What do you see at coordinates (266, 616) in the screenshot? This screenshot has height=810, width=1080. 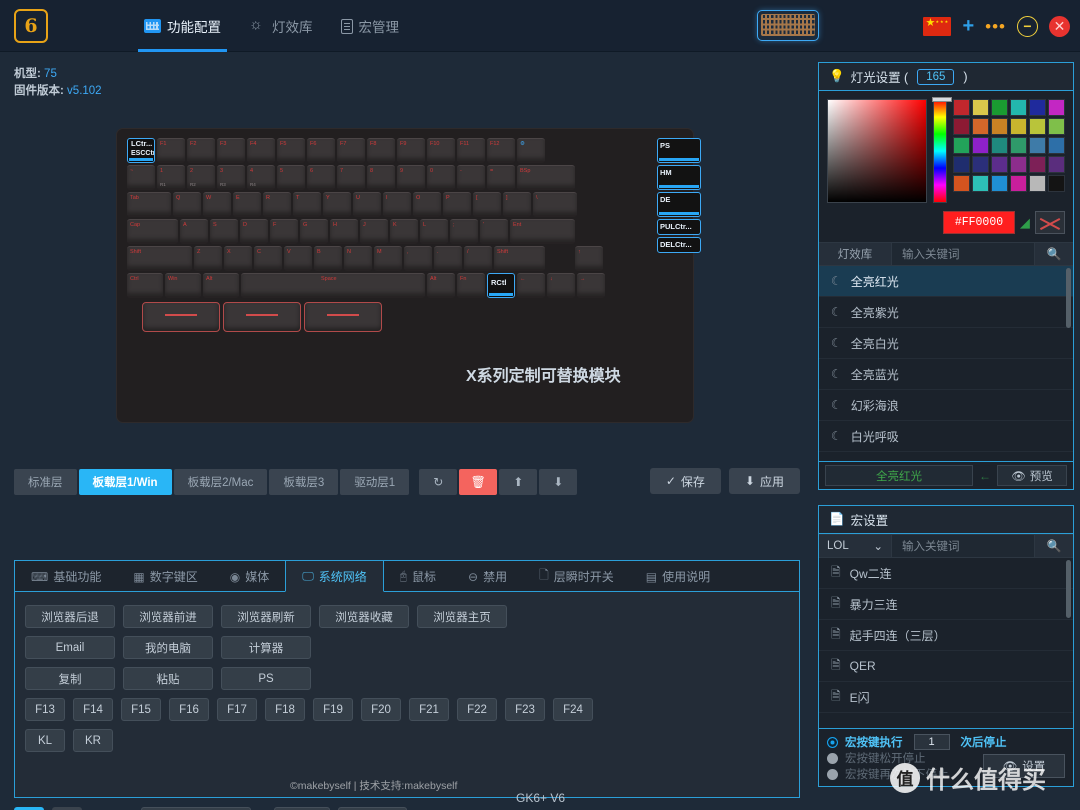 I see `btn-browser-refresh: 浏览器刷新` at bounding box center [266, 616].